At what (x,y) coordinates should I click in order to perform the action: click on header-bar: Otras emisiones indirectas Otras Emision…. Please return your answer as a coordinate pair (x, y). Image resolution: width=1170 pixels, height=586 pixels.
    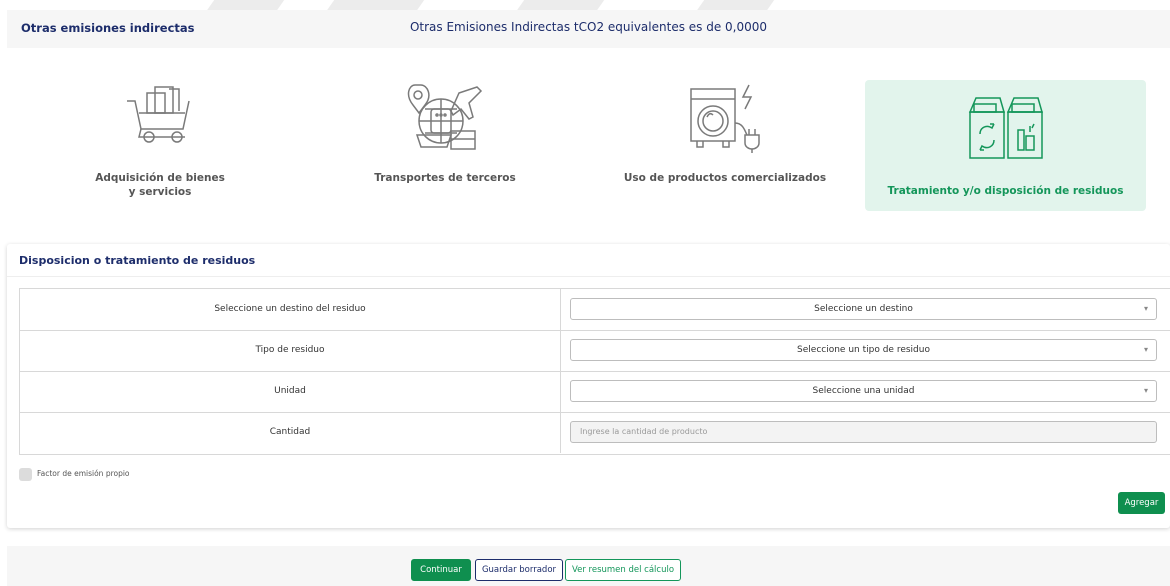
    Looking at the image, I should click on (588, 29).